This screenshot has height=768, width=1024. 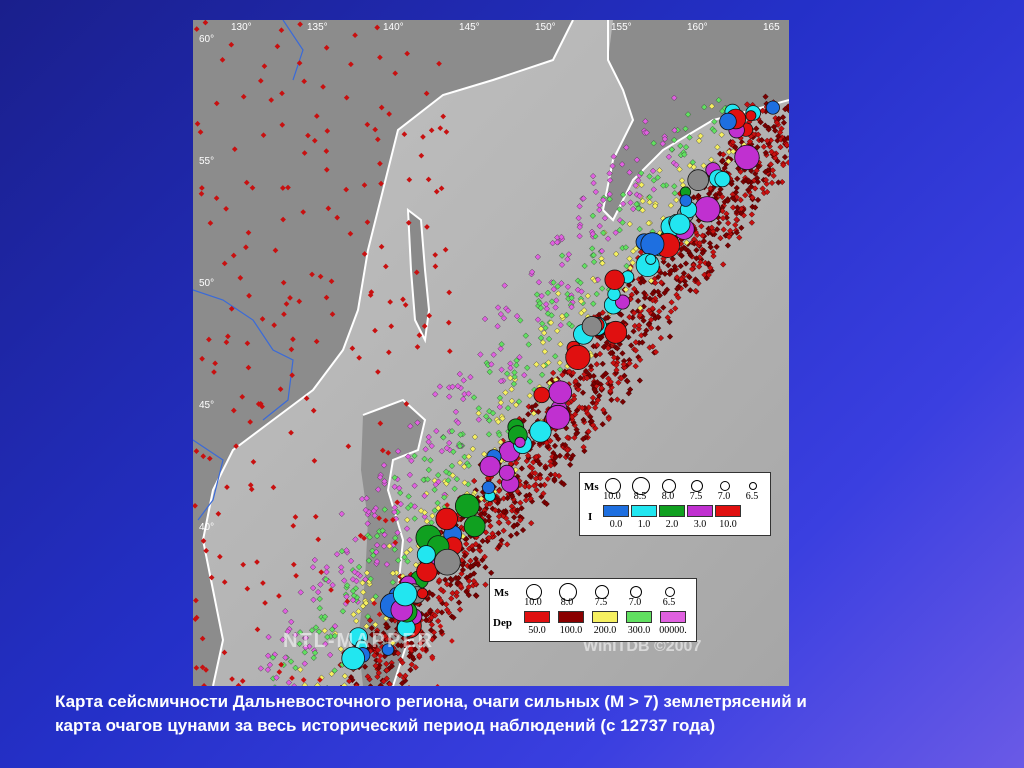 I want to click on lon-label-135: 135°, so click(x=317, y=27).